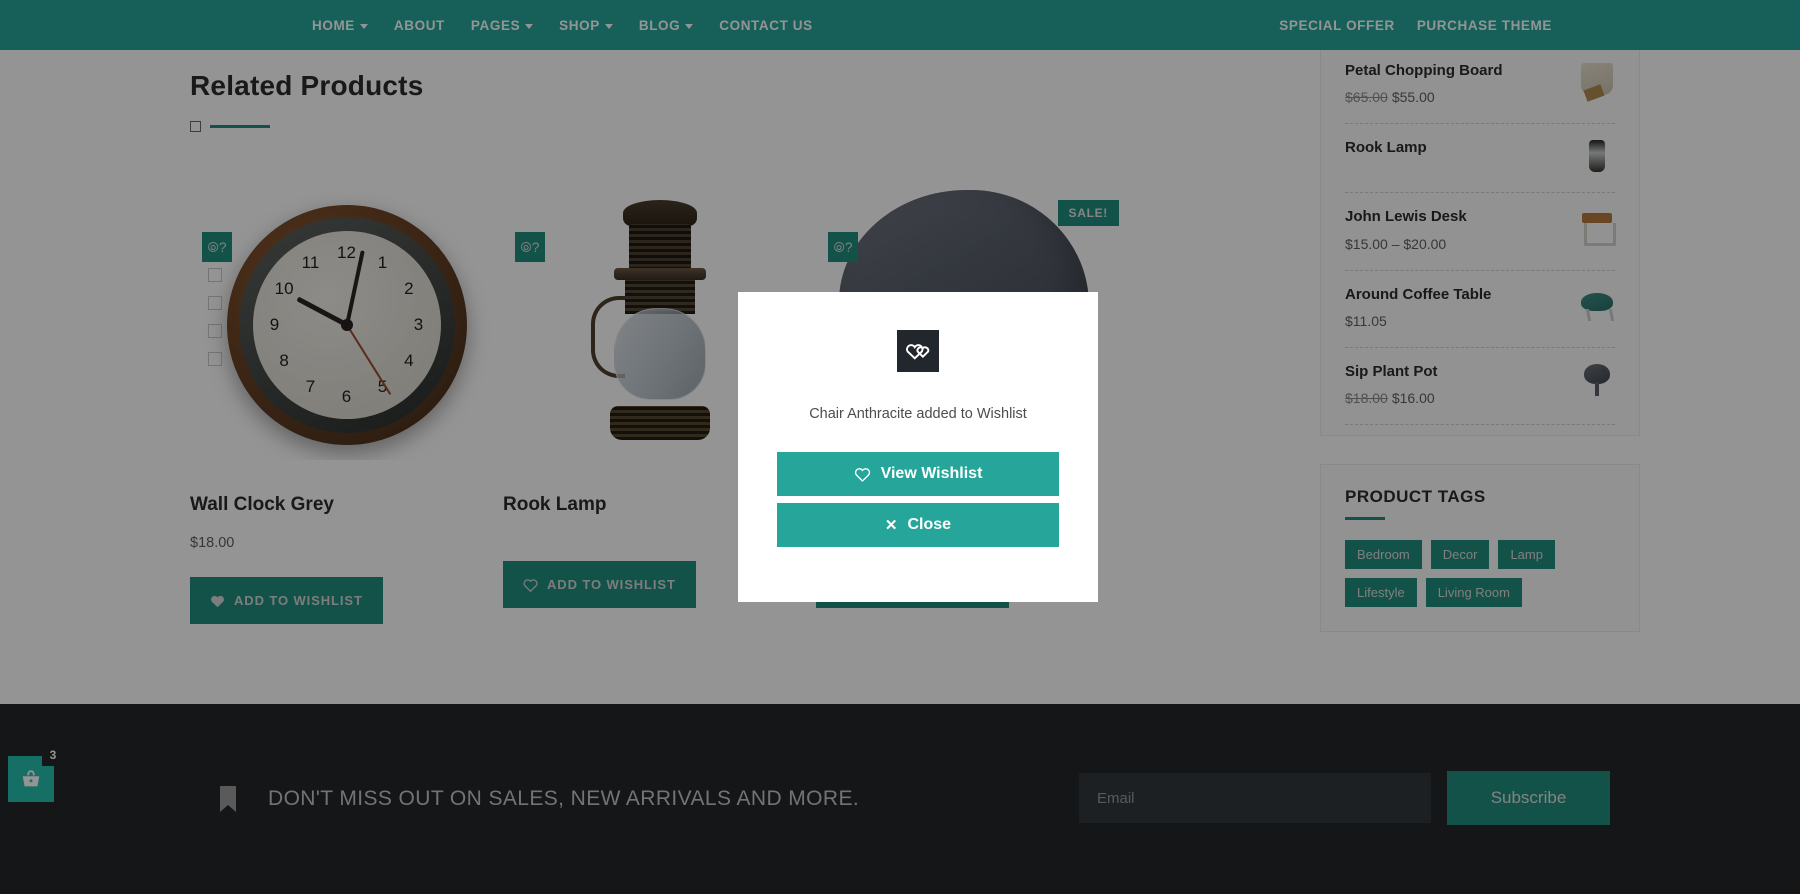 The image size is (1800, 894). Describe the element at coordinates (1480, 232) in the screenshot. I see `mini-product-item: John Lewis Desk $15.00 – $20.00` at that location.